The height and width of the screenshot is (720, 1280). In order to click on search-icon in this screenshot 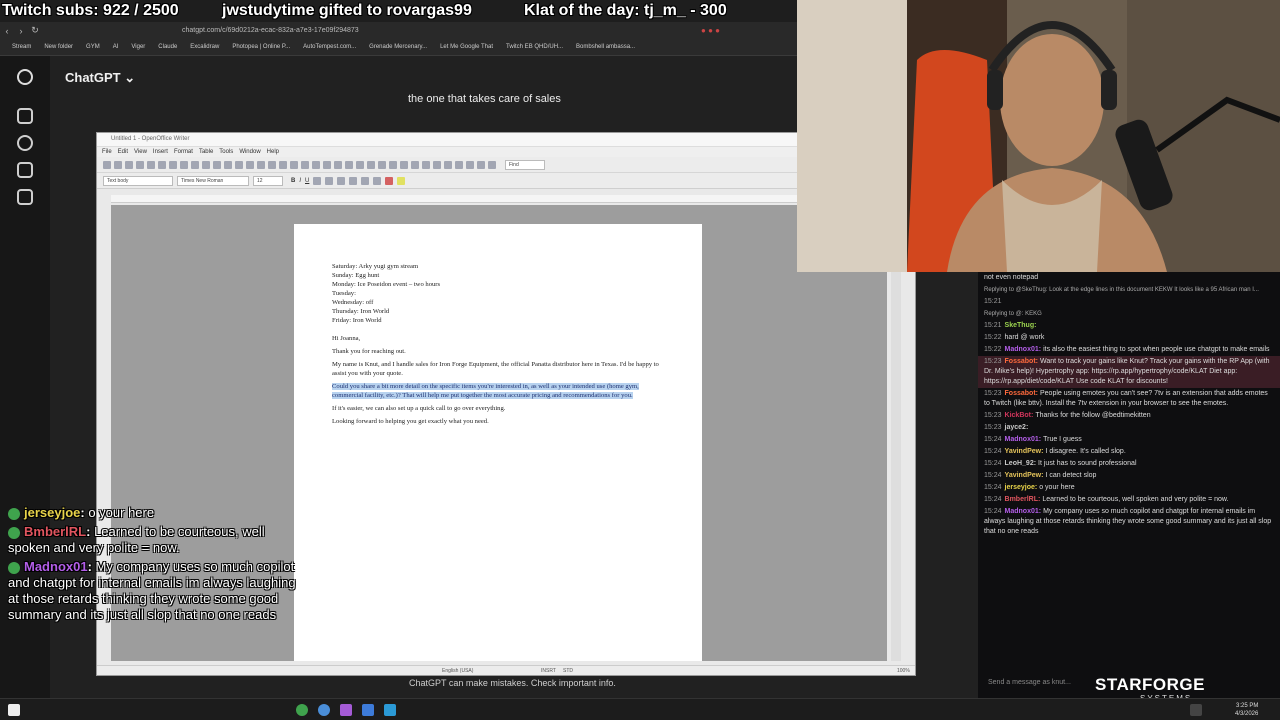, I will do `click(25, 143)`.